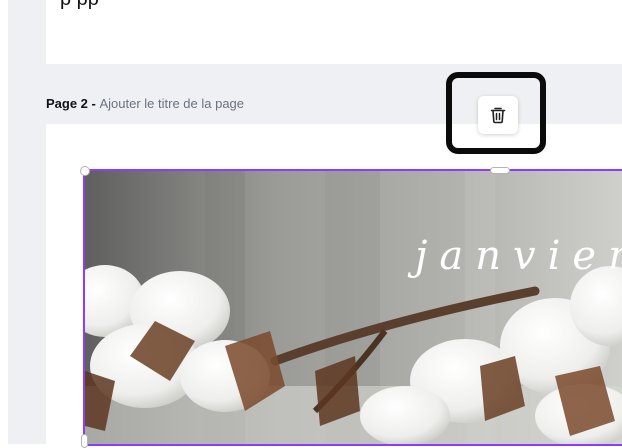 This screenshot has width=622, height=448. I want to click on page-1-text: p pp, so click(79, 5).